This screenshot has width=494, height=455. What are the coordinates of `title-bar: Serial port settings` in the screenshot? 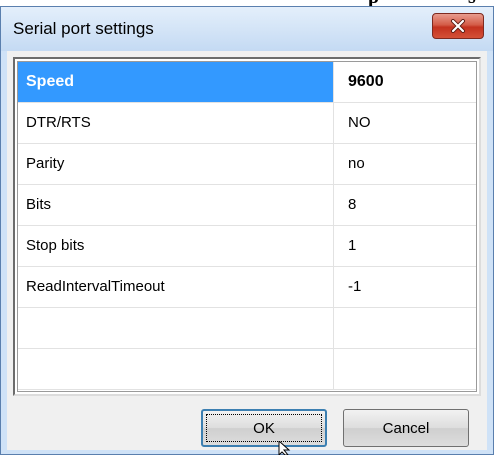 It's located at (247, 29).